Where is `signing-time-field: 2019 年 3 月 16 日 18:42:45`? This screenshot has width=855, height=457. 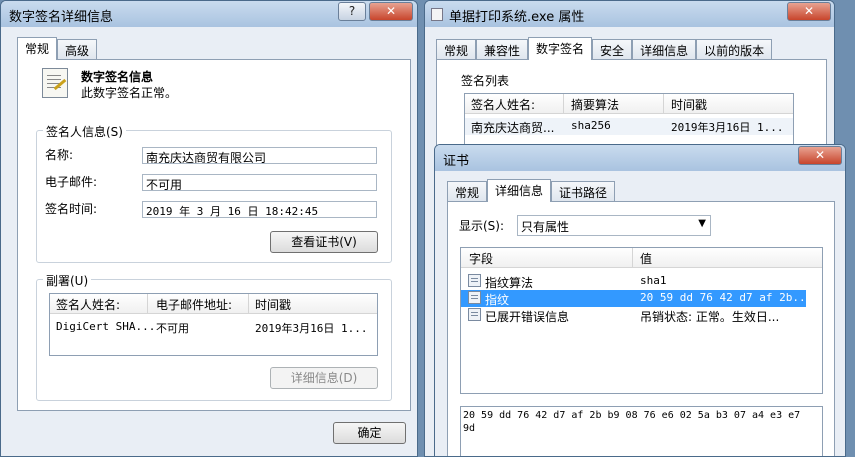
signing-time-field: 2019 年 3 月 16 日 18:42:45 is located at coordinates (259, 209).